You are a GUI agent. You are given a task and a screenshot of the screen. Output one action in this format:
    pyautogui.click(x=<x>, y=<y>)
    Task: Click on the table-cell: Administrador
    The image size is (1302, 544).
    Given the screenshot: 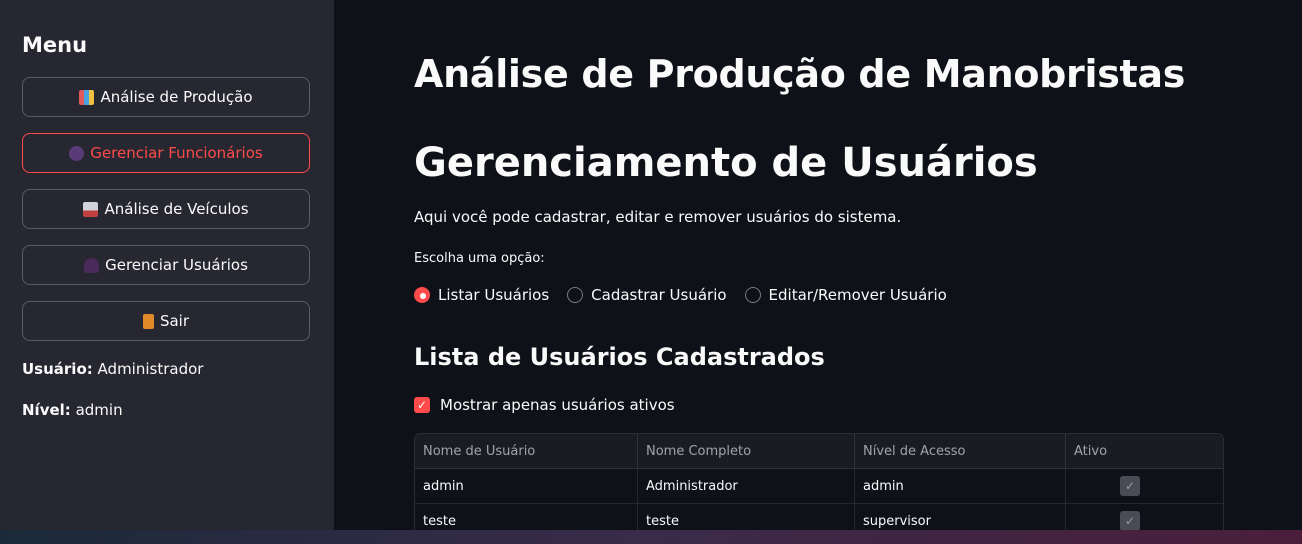 What is the action you would take?
    pyautogui.click(x=746, y=486)
    